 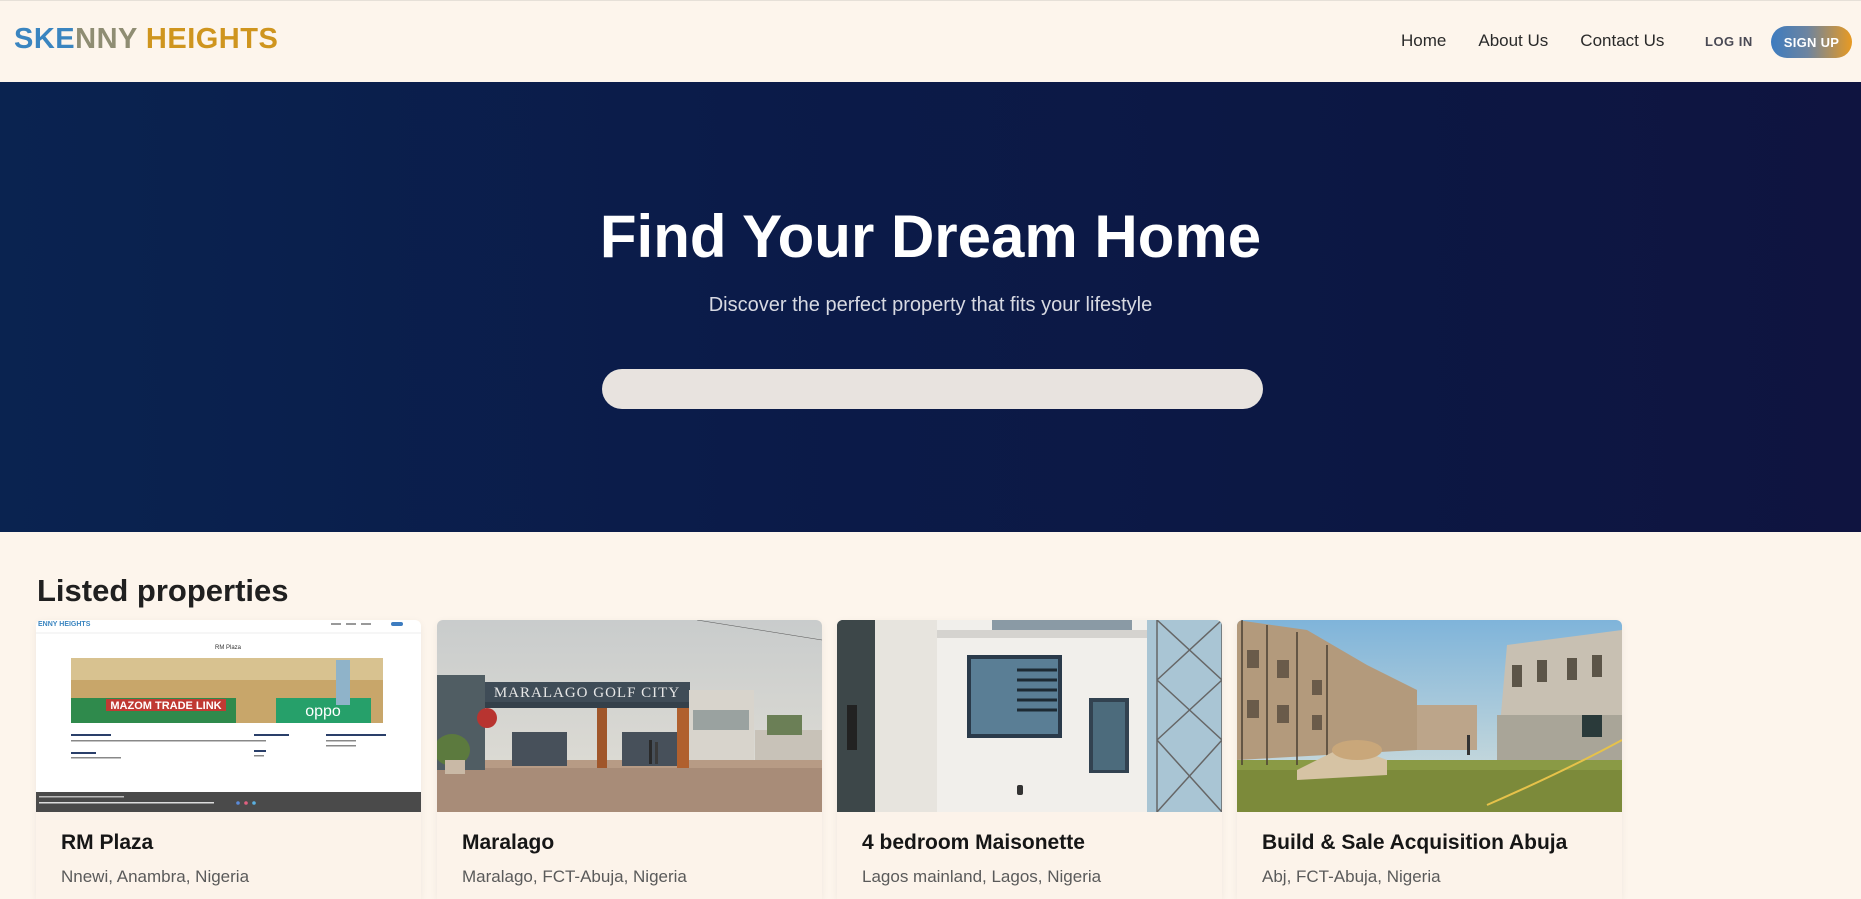 I want to click on logo-text-part1: SKE, so click(x=45, y=39).